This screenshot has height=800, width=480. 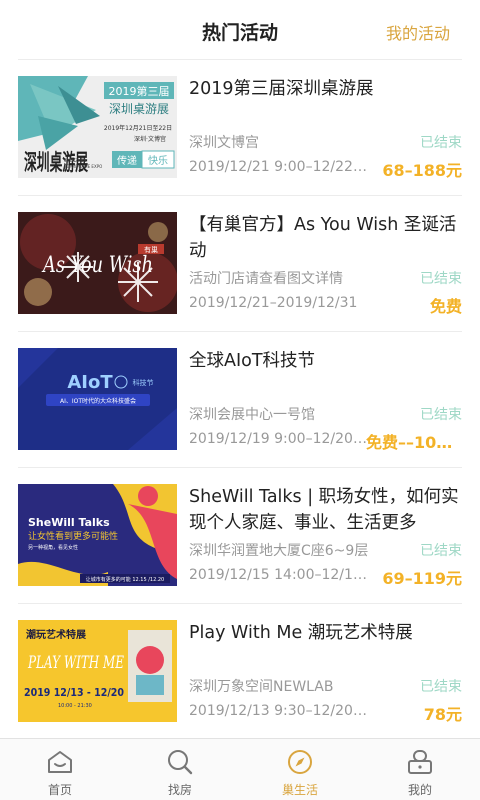 I want to click on home-icon, so click(x=60, y=762).